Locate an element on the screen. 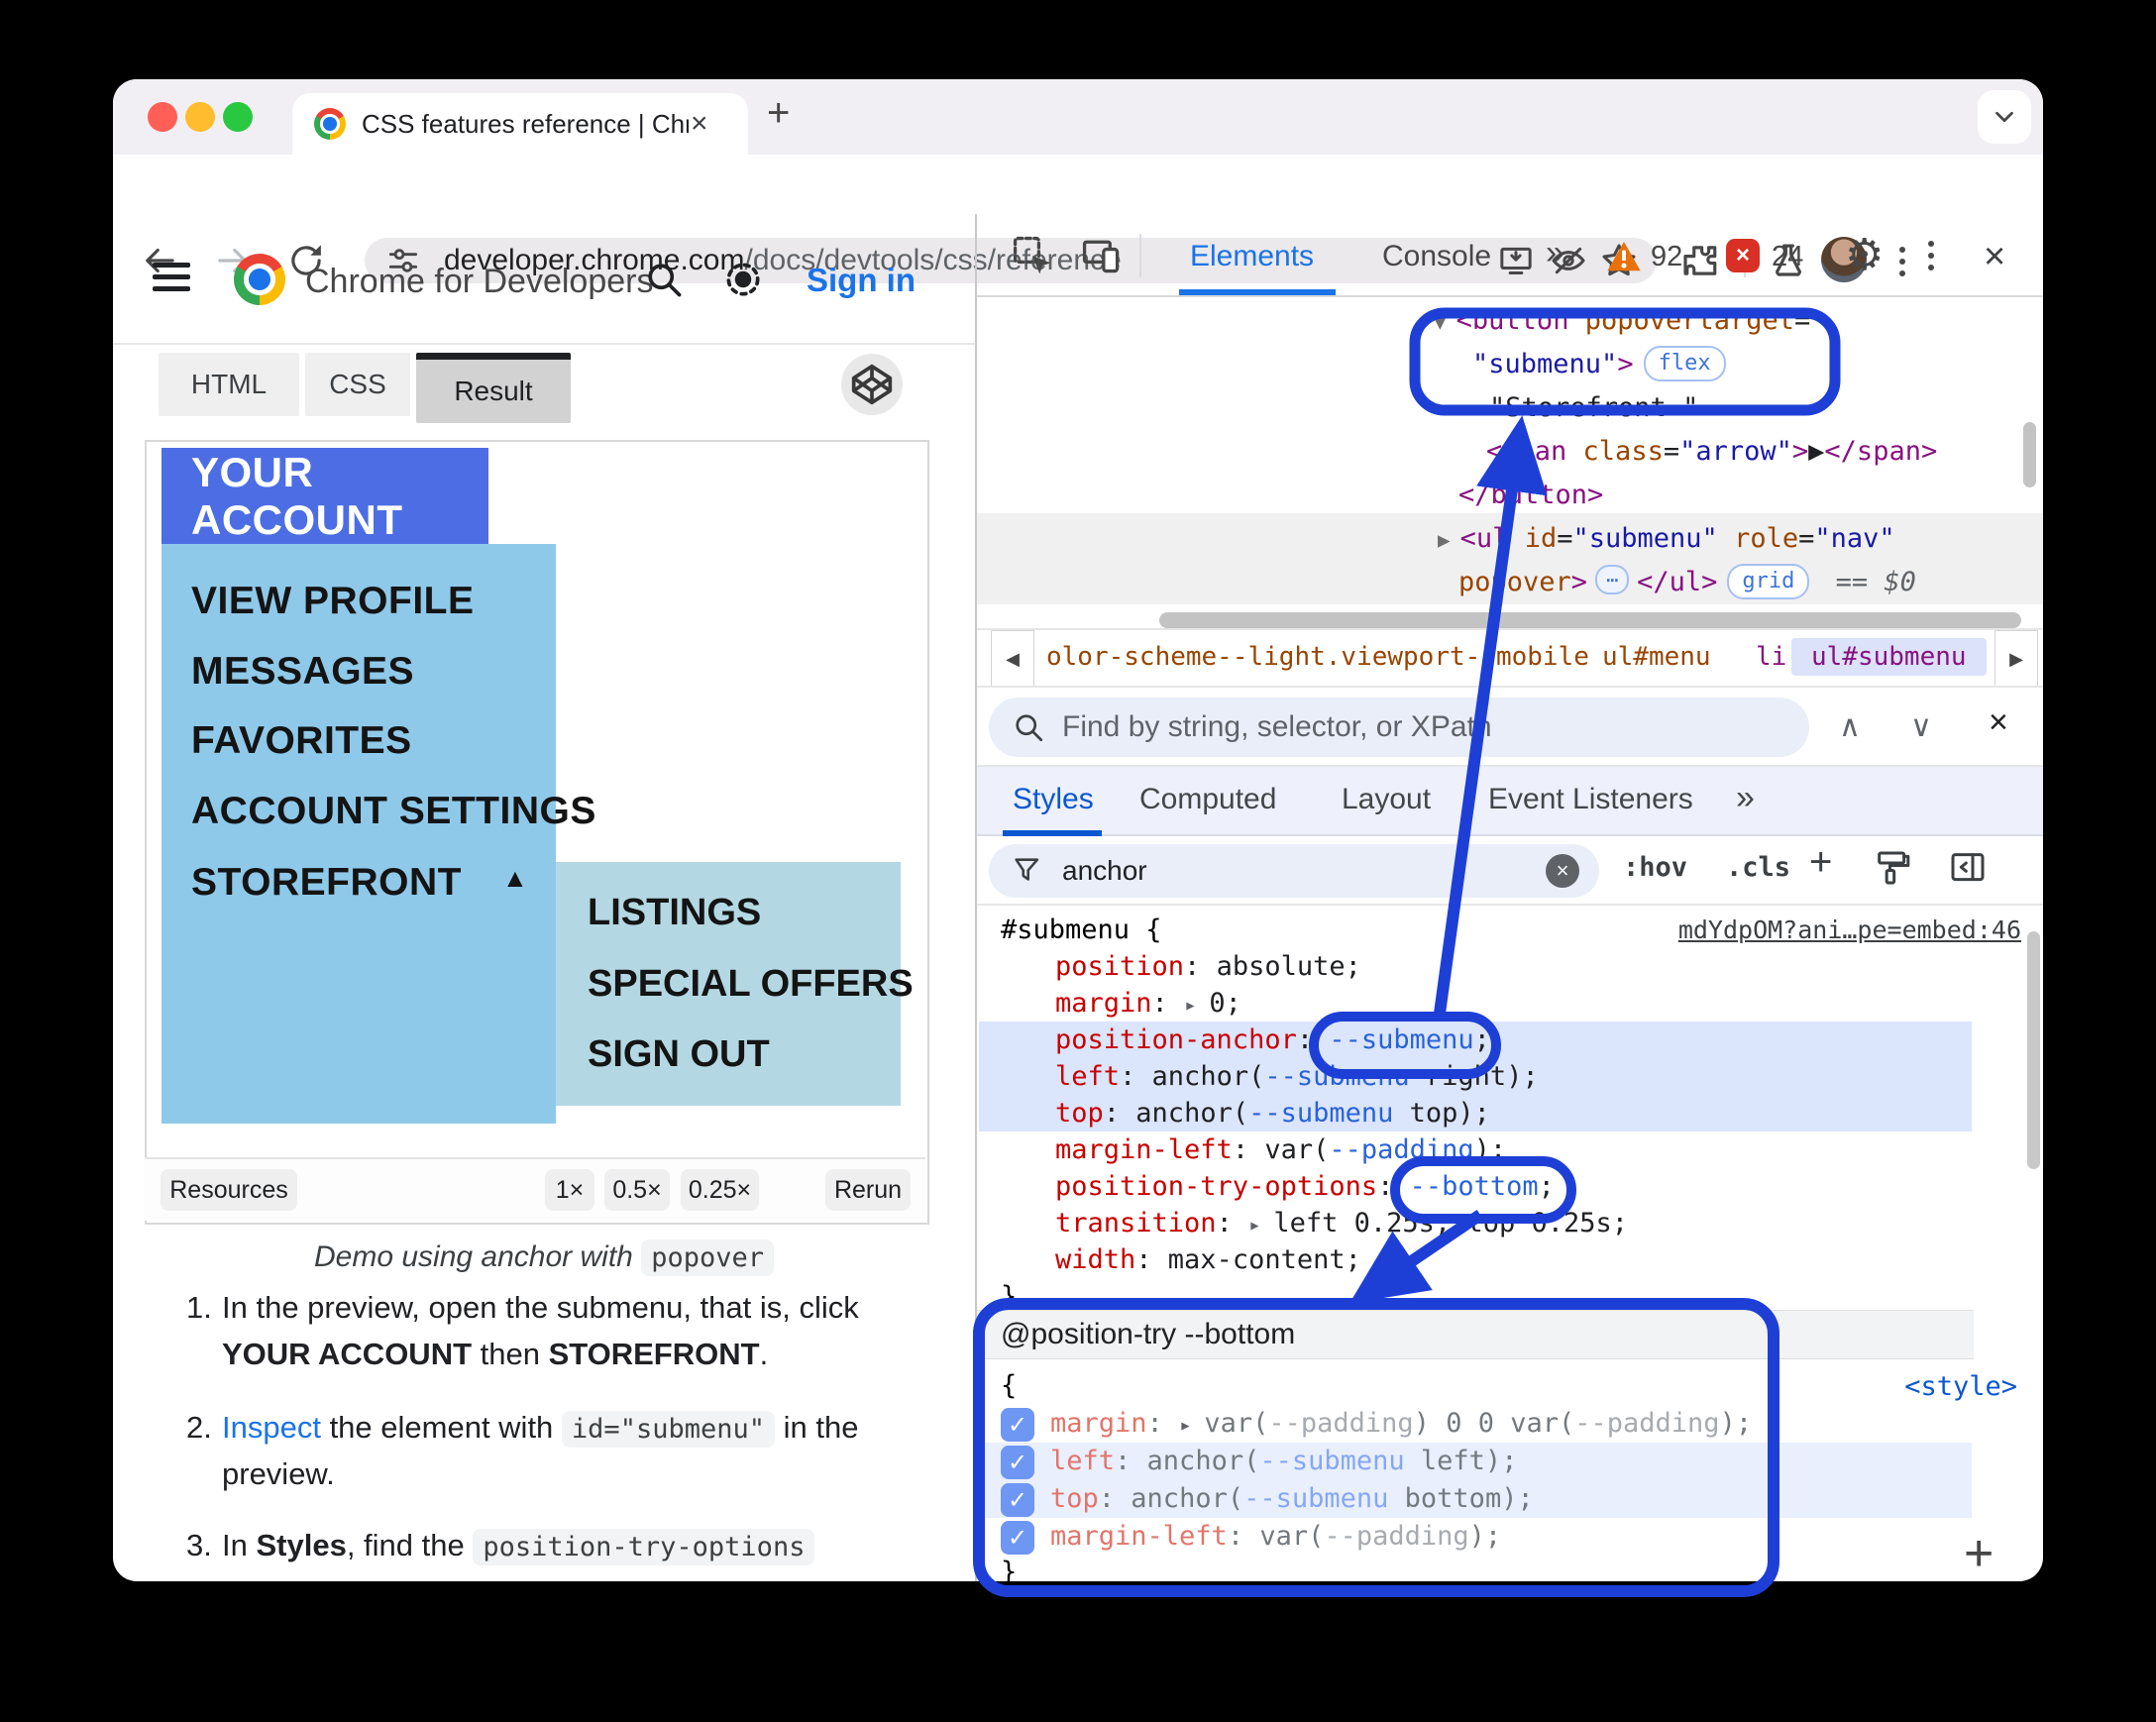 Image resolution: width=2156 pixels, height=1722 pixels. demo-tab-html: HTML is located at coordinates (229, 384).